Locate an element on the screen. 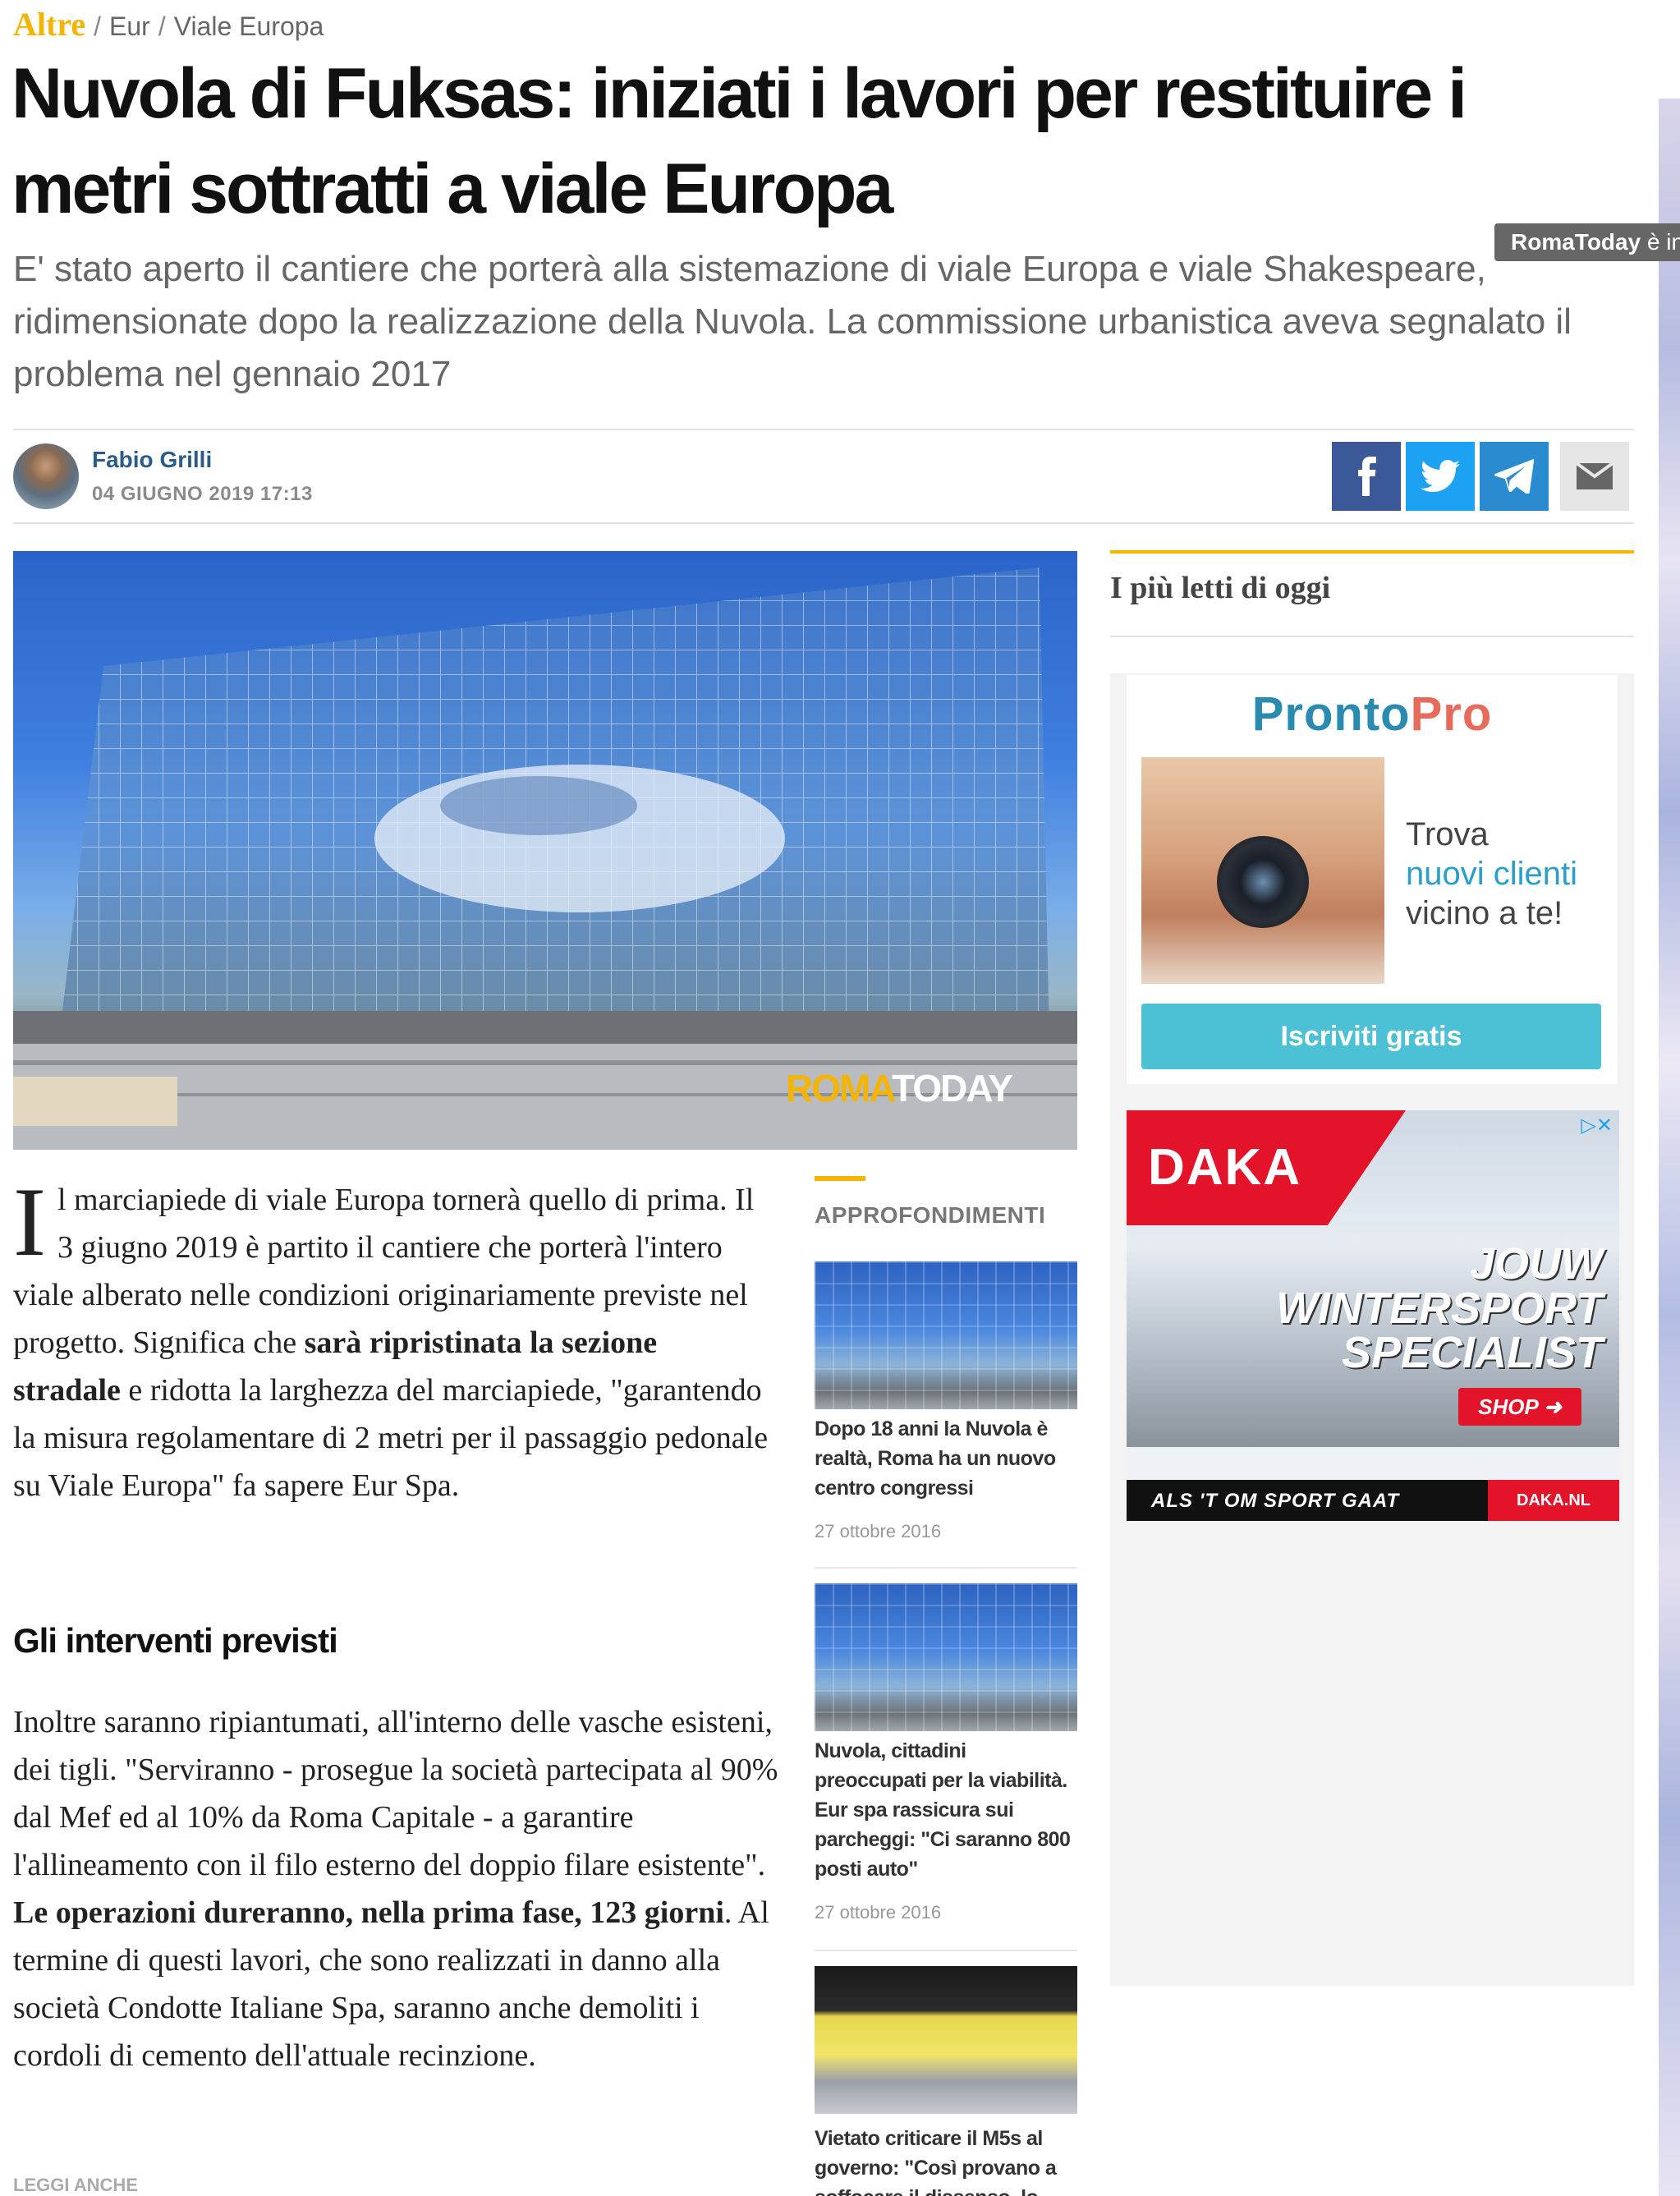 Image resolution: width=1680 pixels, height=2196 pixels. watermark-roma: ROMA is located at coordinates (839, 1088).